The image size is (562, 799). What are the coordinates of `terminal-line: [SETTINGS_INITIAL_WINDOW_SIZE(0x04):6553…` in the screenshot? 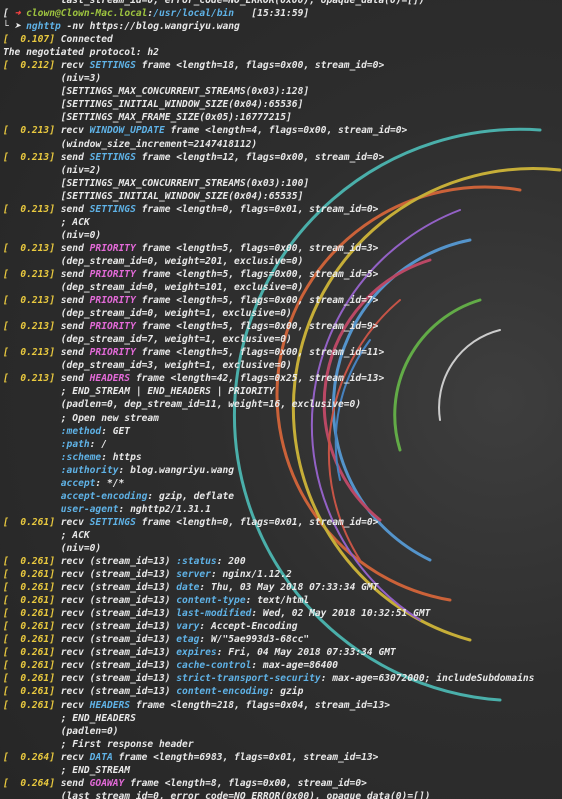 It's located at (282, 196).